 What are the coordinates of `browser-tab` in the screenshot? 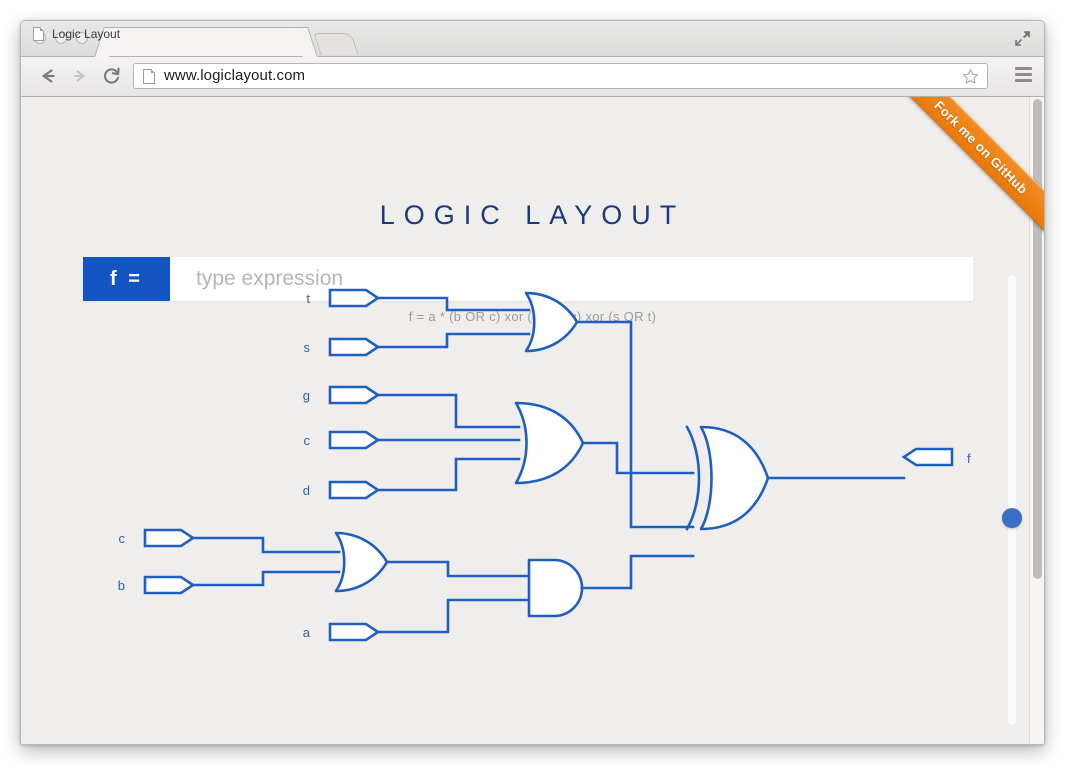 It's located at (206, 41).